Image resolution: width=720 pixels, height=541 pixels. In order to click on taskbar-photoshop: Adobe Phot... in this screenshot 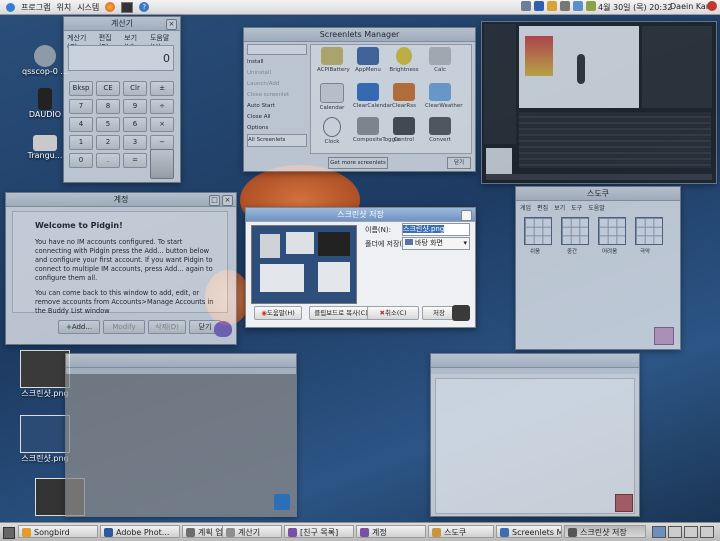, I will do `click(140, 531)`.